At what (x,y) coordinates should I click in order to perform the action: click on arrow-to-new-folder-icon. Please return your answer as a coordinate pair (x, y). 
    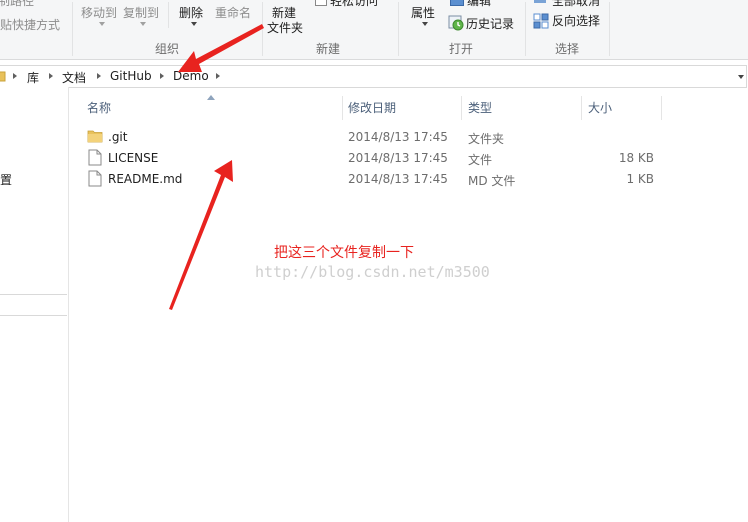
    Looking at the image, I should click on (221, 48).